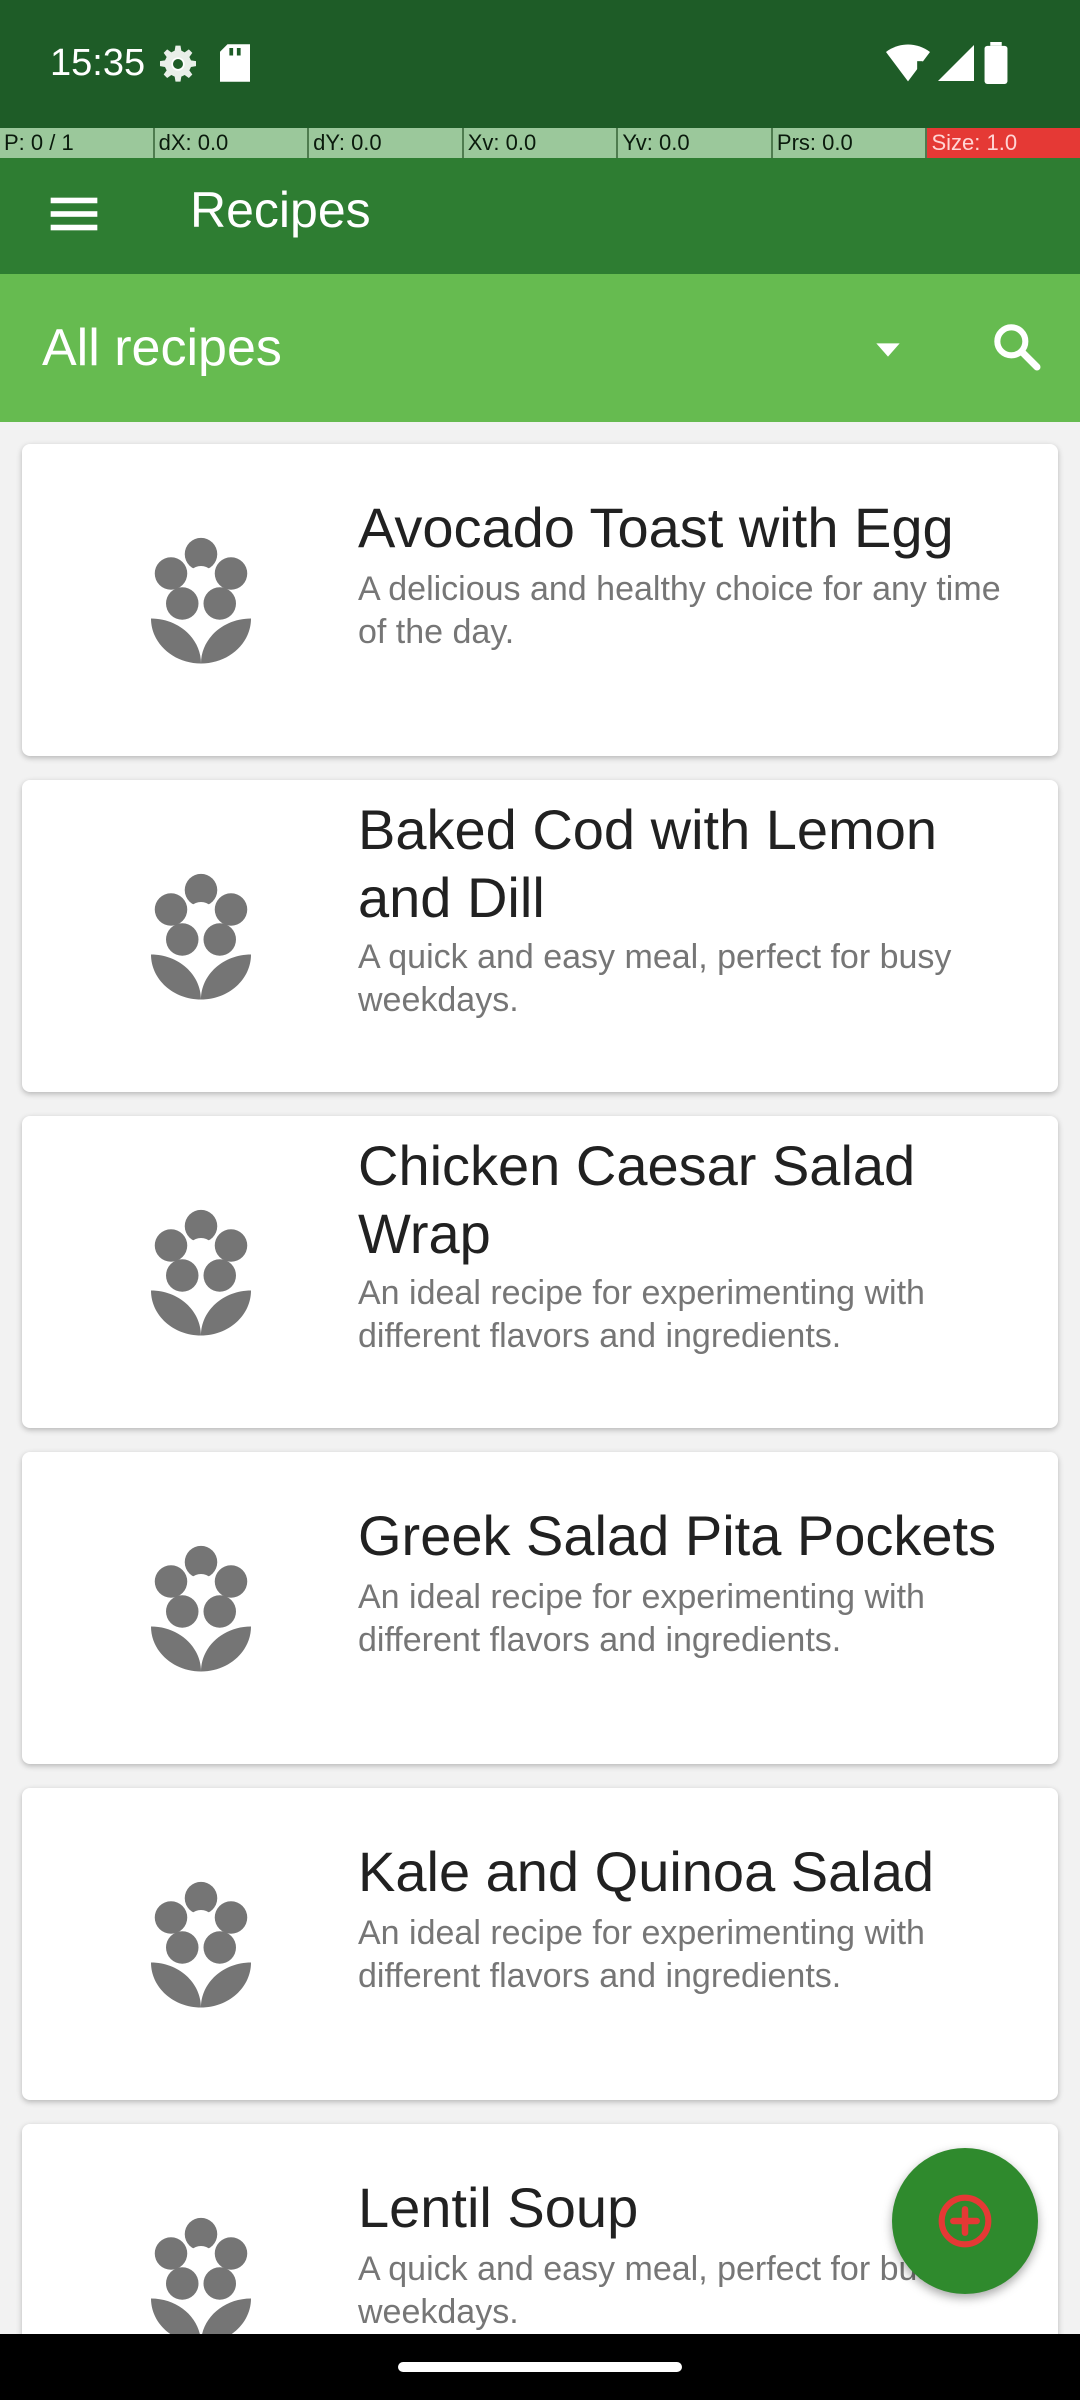 The height and width of the screenshot is (2400, 1080). What do you see at coordinates (648, 863) in the screenshot?
I see `recipe-title: Baked Cod with Lemon and Dill` at bounding box center [648, 863].